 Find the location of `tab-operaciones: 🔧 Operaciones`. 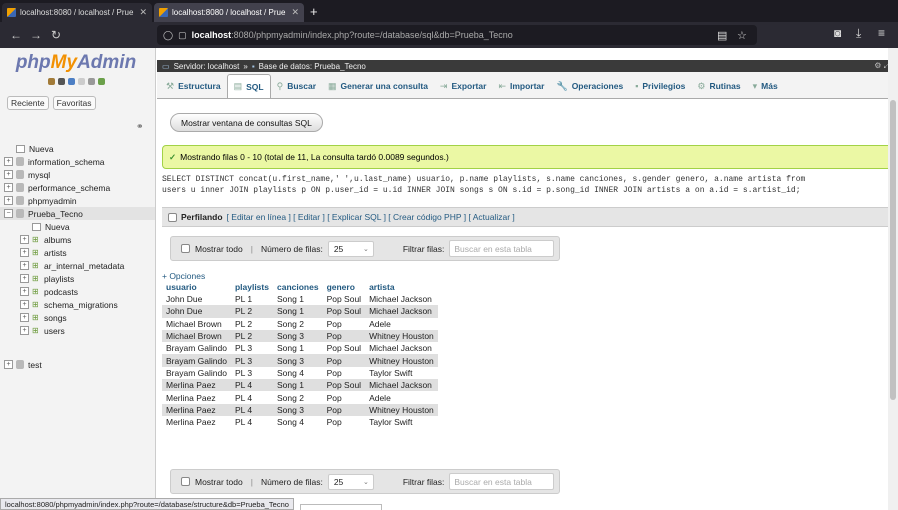

tab-operaciones: 🔧 Operaciones is located at coordinates (589, 86).